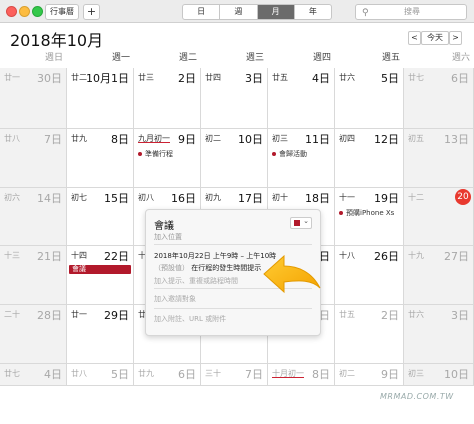  Describe the element at coordinates (33, 375) in the screenshot. I see `day-cell: 廿七 4日` at that location.